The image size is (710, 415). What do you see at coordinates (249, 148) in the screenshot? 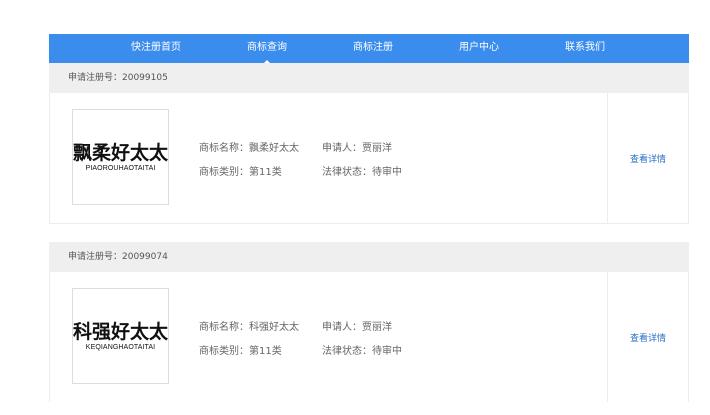
I see `trademark-name: 商标名称：飘柔好太太` at bounding box center [249, 148].